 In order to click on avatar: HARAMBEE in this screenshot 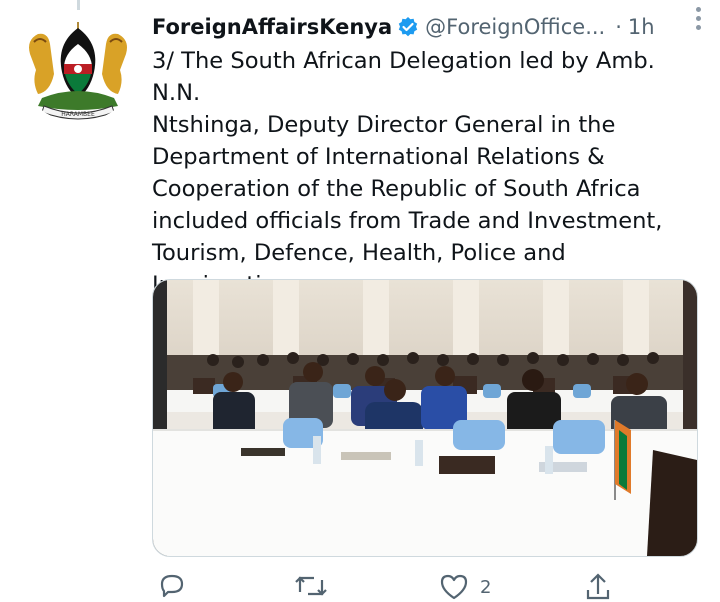, I will do `click(78, 68)`.